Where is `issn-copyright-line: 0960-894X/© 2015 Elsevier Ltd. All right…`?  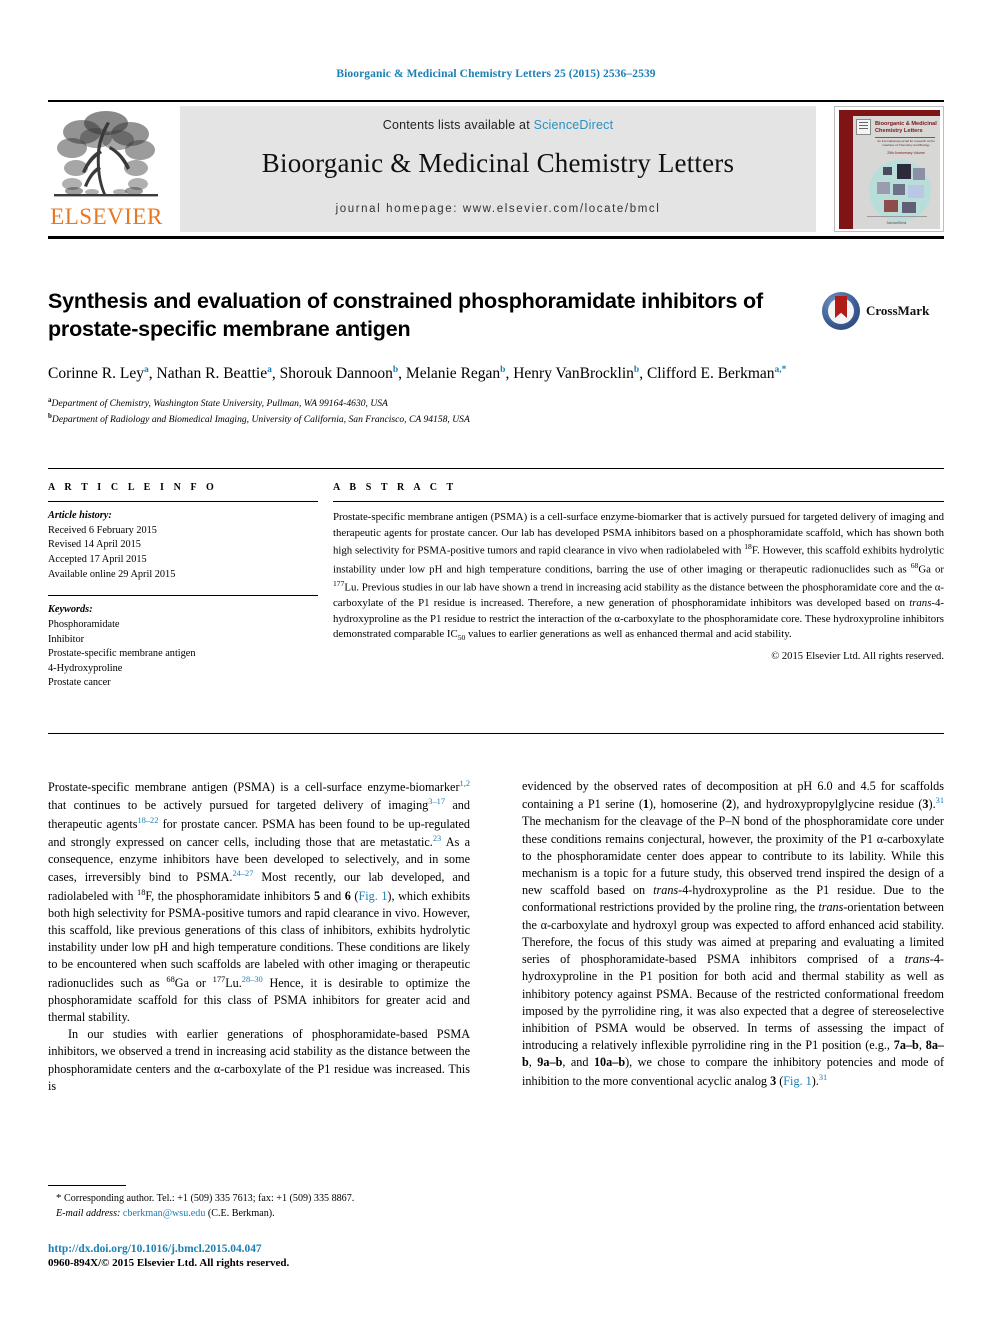
issn-copyright-line: 0960-894X/© 2015 Elsevier Ltd. All right… is located at coordinates (169, 1263).